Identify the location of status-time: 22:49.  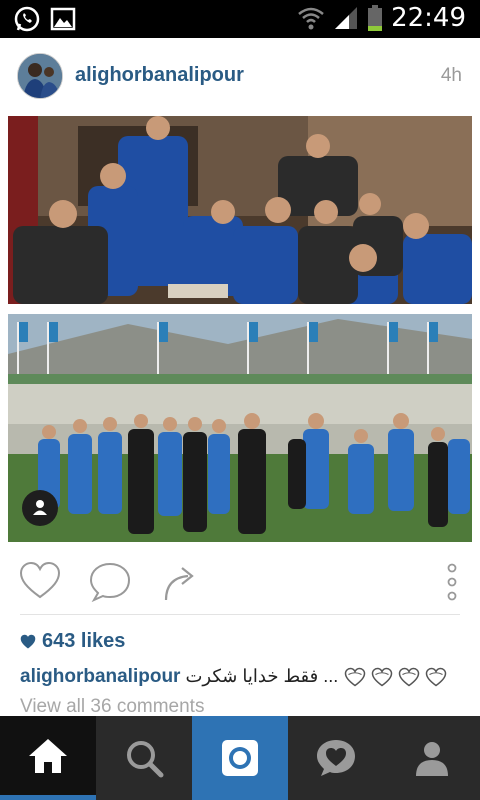
(428, 18).